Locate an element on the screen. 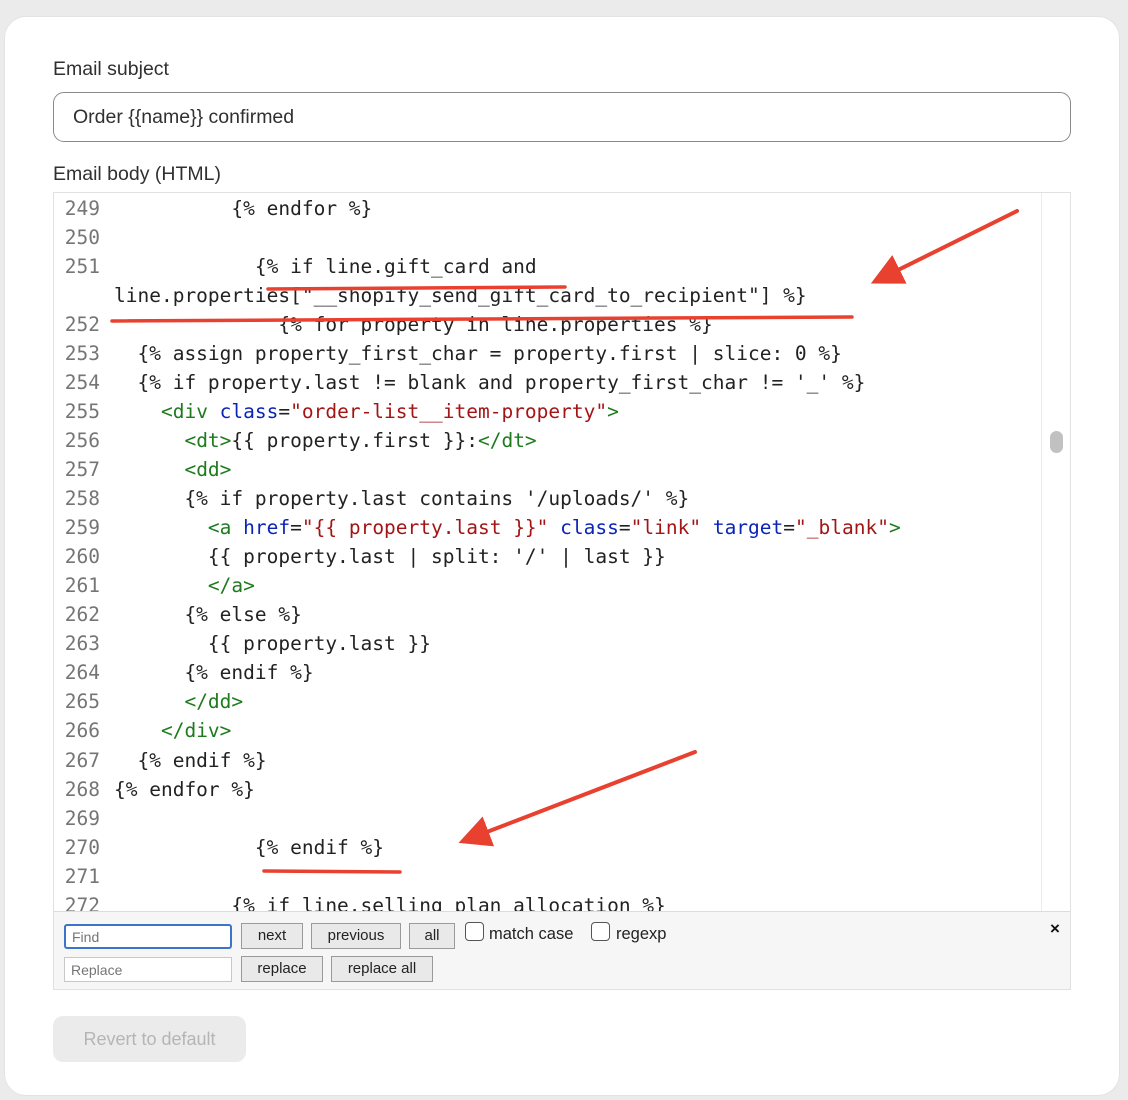  code-token: </dt> is located at coordinates (507, 440).